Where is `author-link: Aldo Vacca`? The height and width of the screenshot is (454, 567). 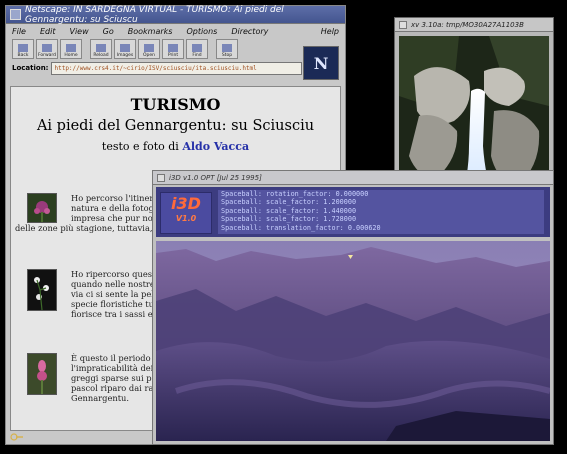
author-link: Aldo Vacca is located at coordinates (215, 146).